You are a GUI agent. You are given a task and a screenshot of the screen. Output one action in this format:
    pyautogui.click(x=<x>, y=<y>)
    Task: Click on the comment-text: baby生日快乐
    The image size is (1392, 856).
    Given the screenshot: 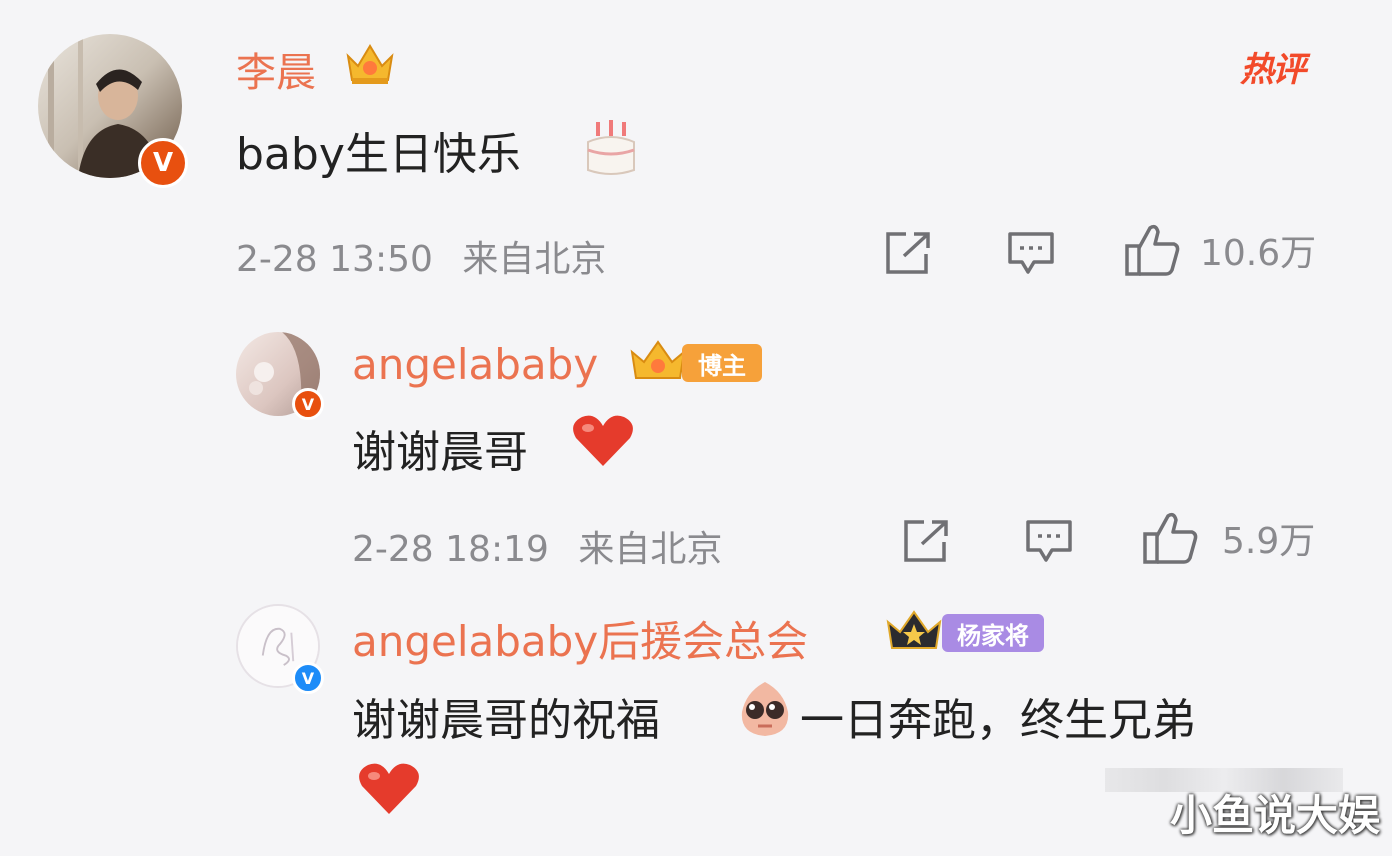 What is the action you would take?
    pyautogui.click(x=378, y=150)
    